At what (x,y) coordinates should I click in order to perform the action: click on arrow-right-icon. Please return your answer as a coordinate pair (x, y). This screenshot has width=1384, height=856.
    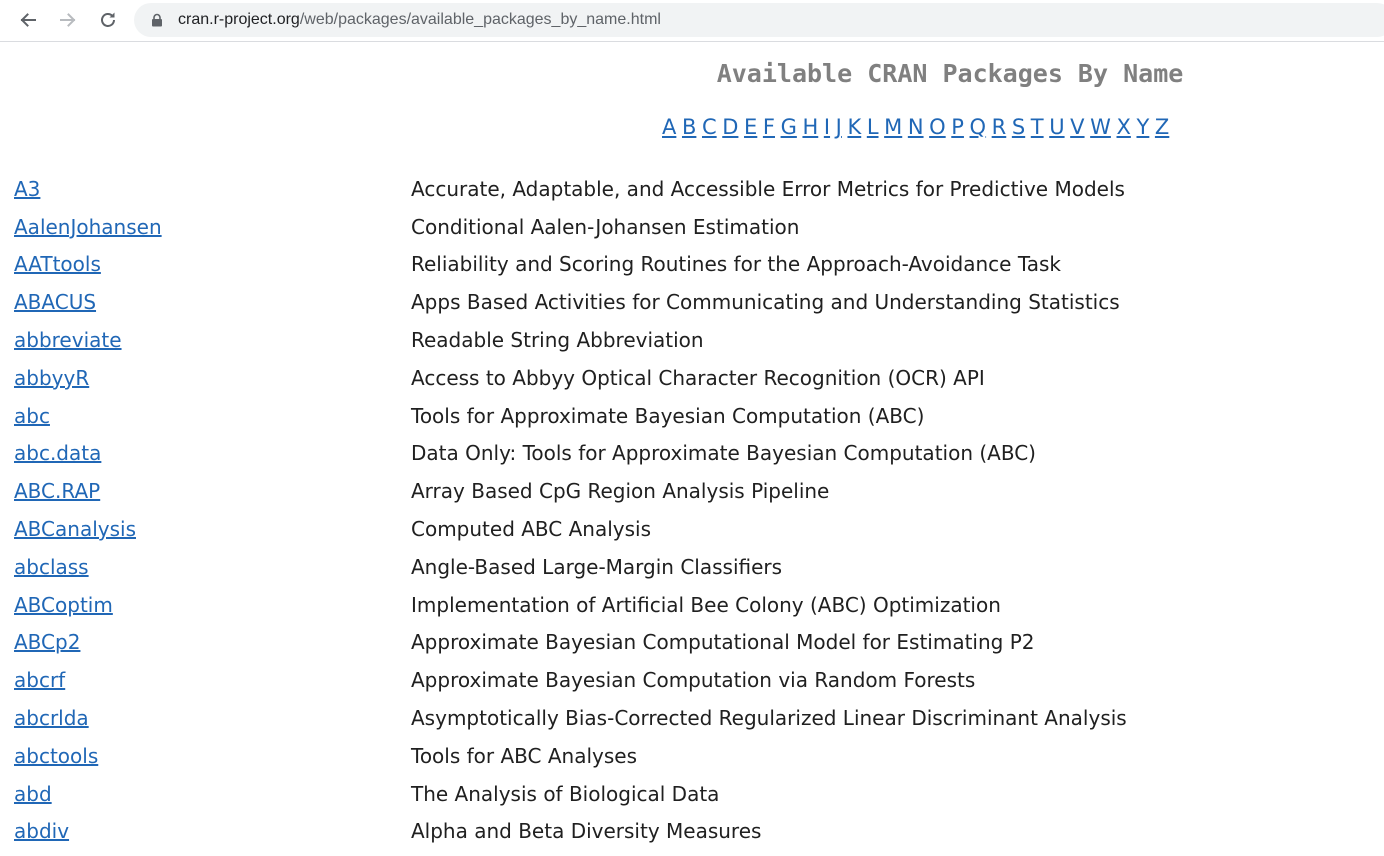
    Looking at the image, I should click on (68, 20).